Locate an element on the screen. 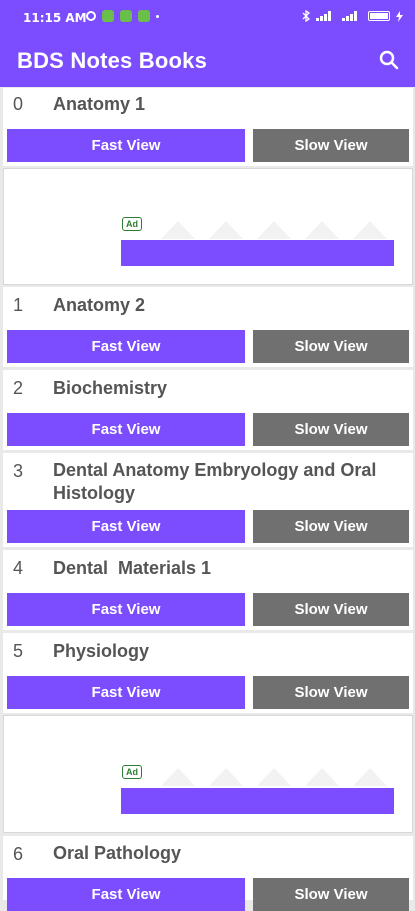  item-title: Anatomy 1 is located at coordinates (99, 104).